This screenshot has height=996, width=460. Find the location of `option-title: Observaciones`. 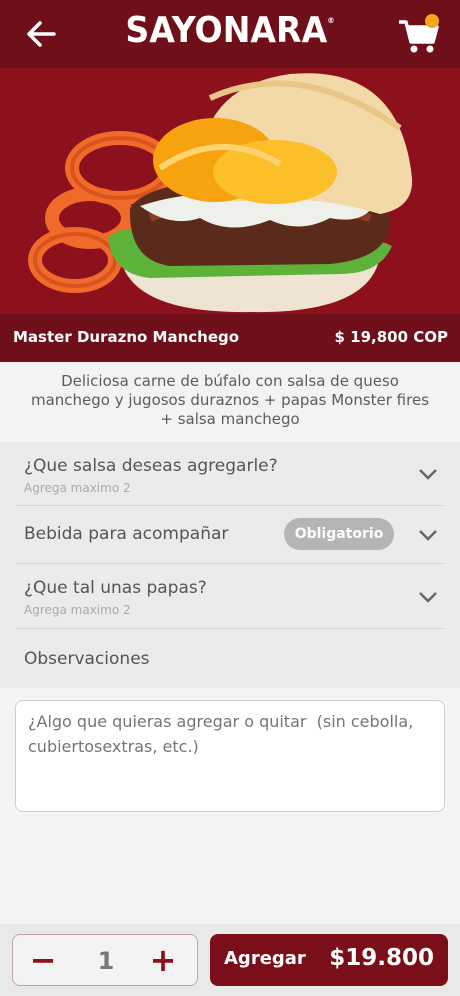

option-title: Observaciones is located at coordinates (87, 659).